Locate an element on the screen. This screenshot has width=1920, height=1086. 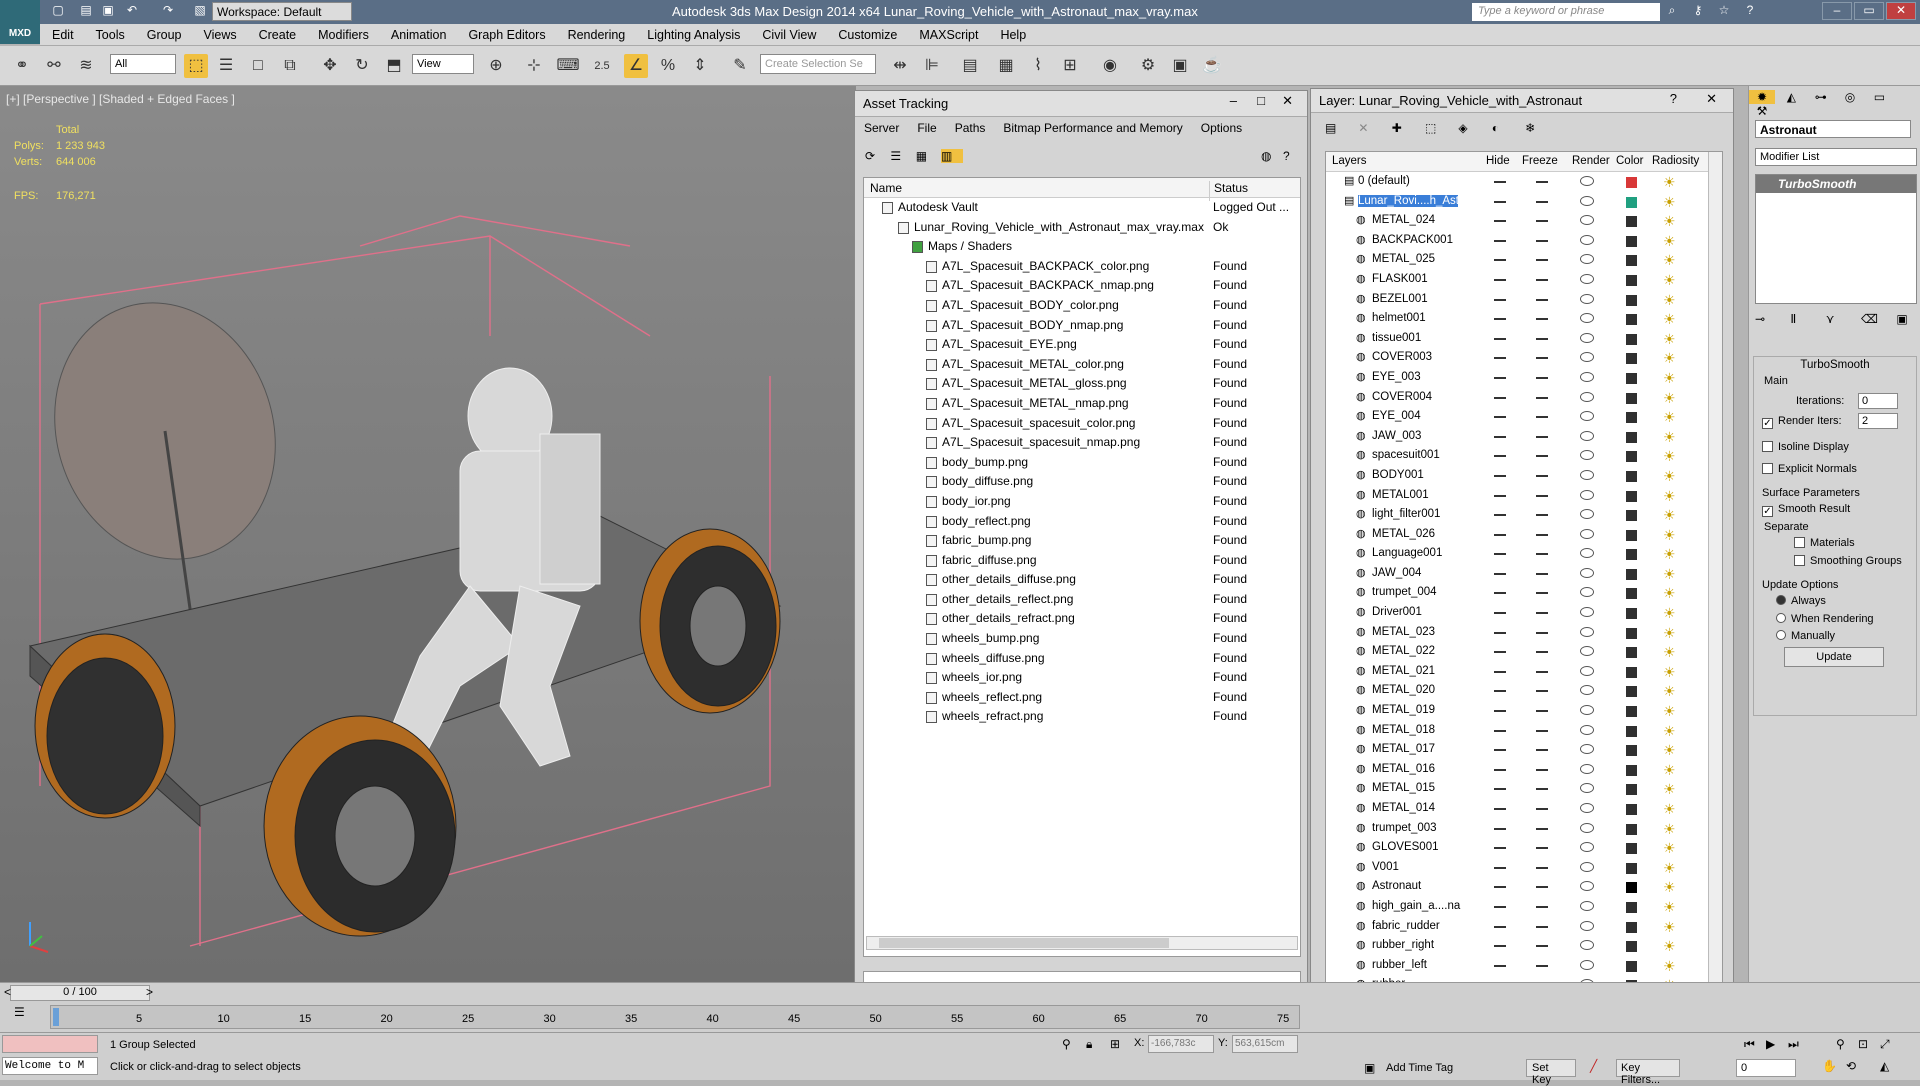
select-in-layer-icon: ⬚ is located at coordinates (1440, 128).